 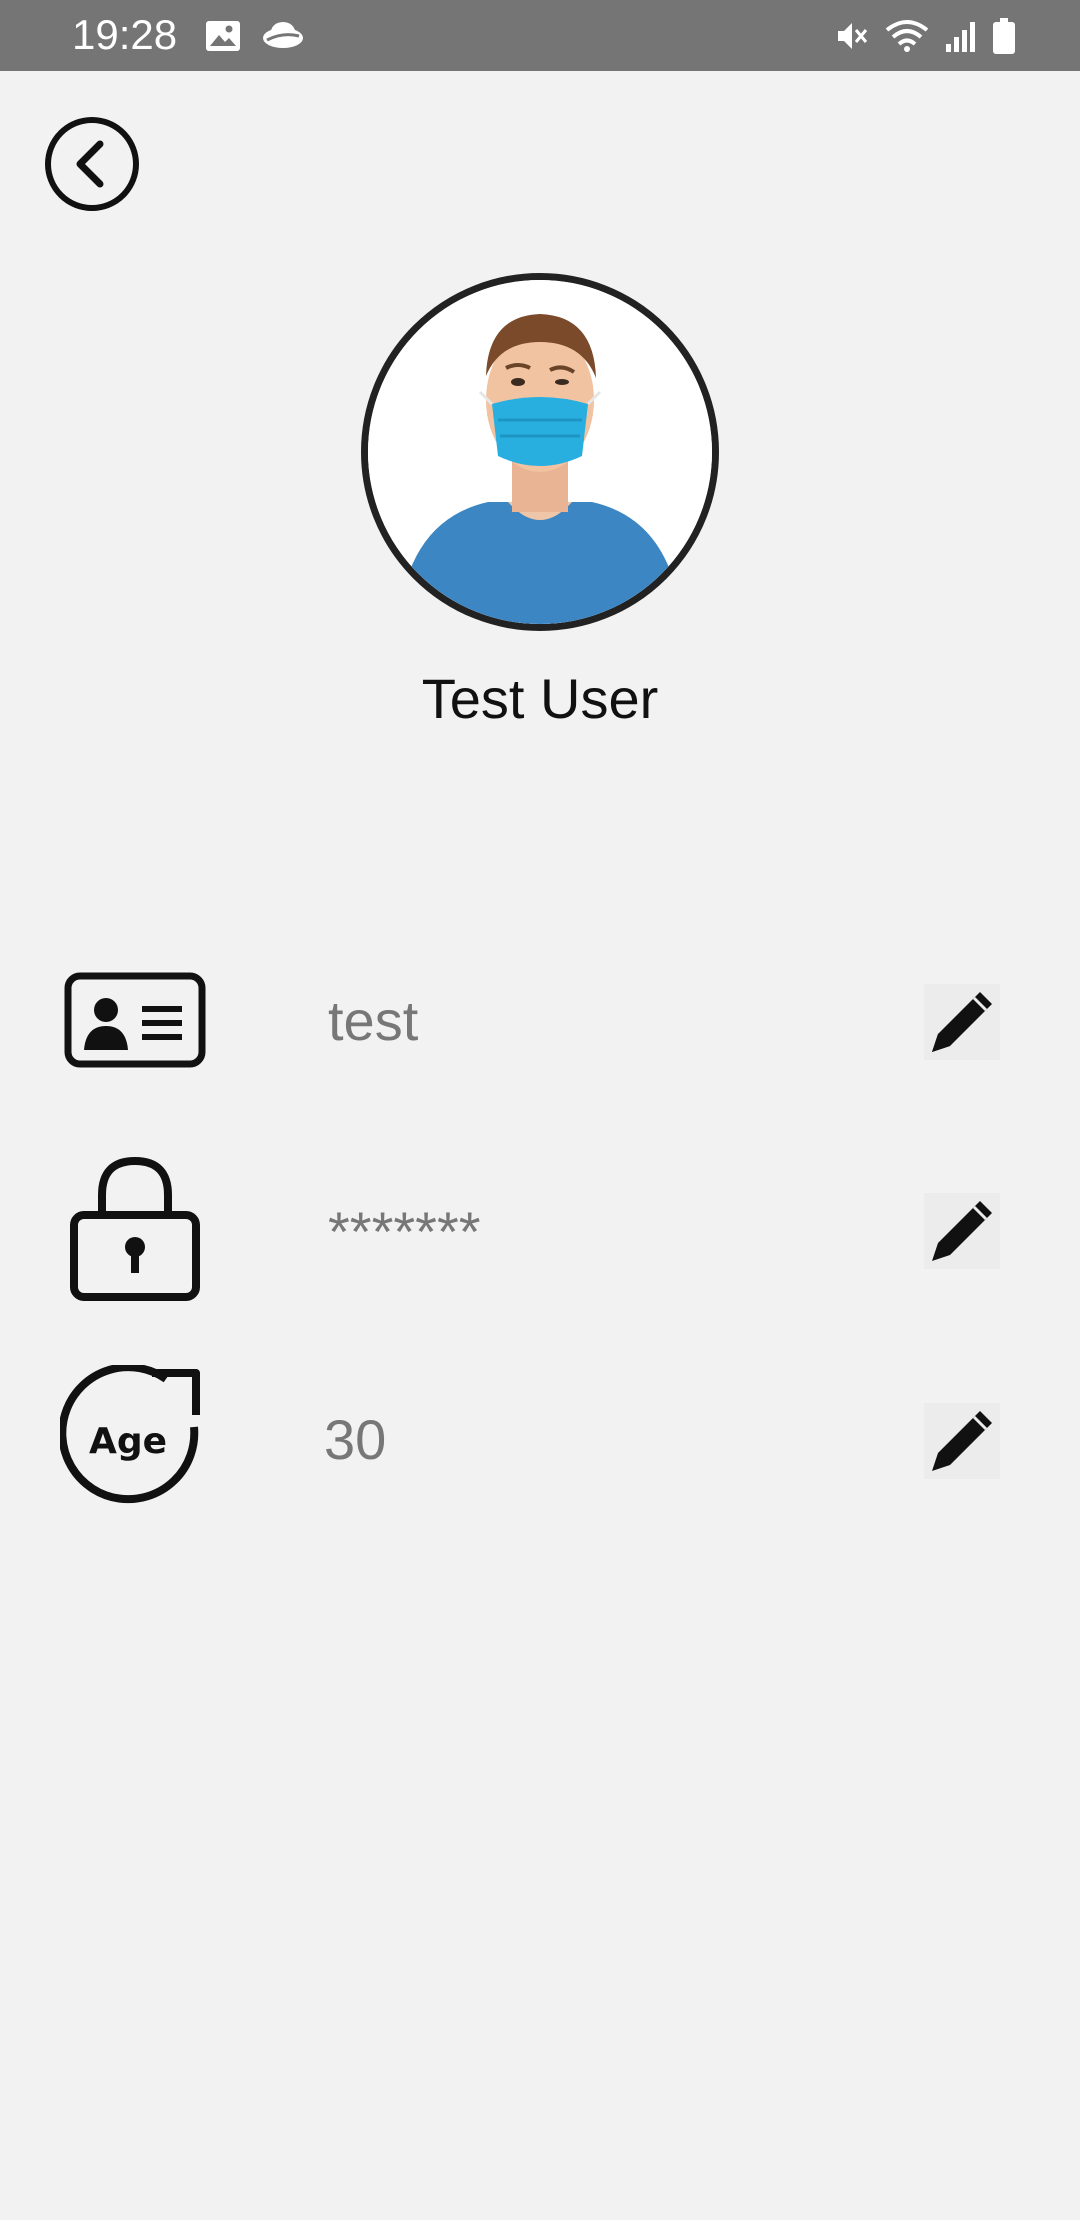 I want to click on status-time: 19:28, so click(x=125, y=34).